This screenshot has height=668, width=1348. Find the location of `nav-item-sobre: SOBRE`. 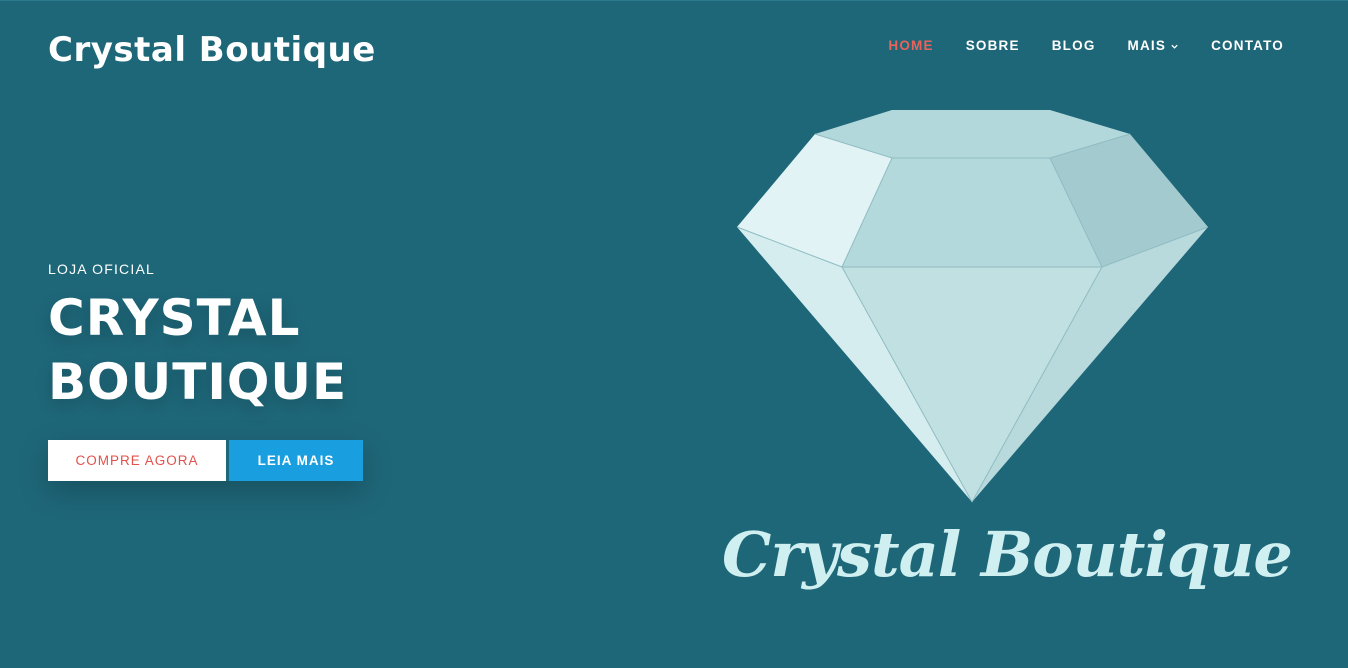

nav-item-sobre: SOBRE is located at coordinates (993, 46).